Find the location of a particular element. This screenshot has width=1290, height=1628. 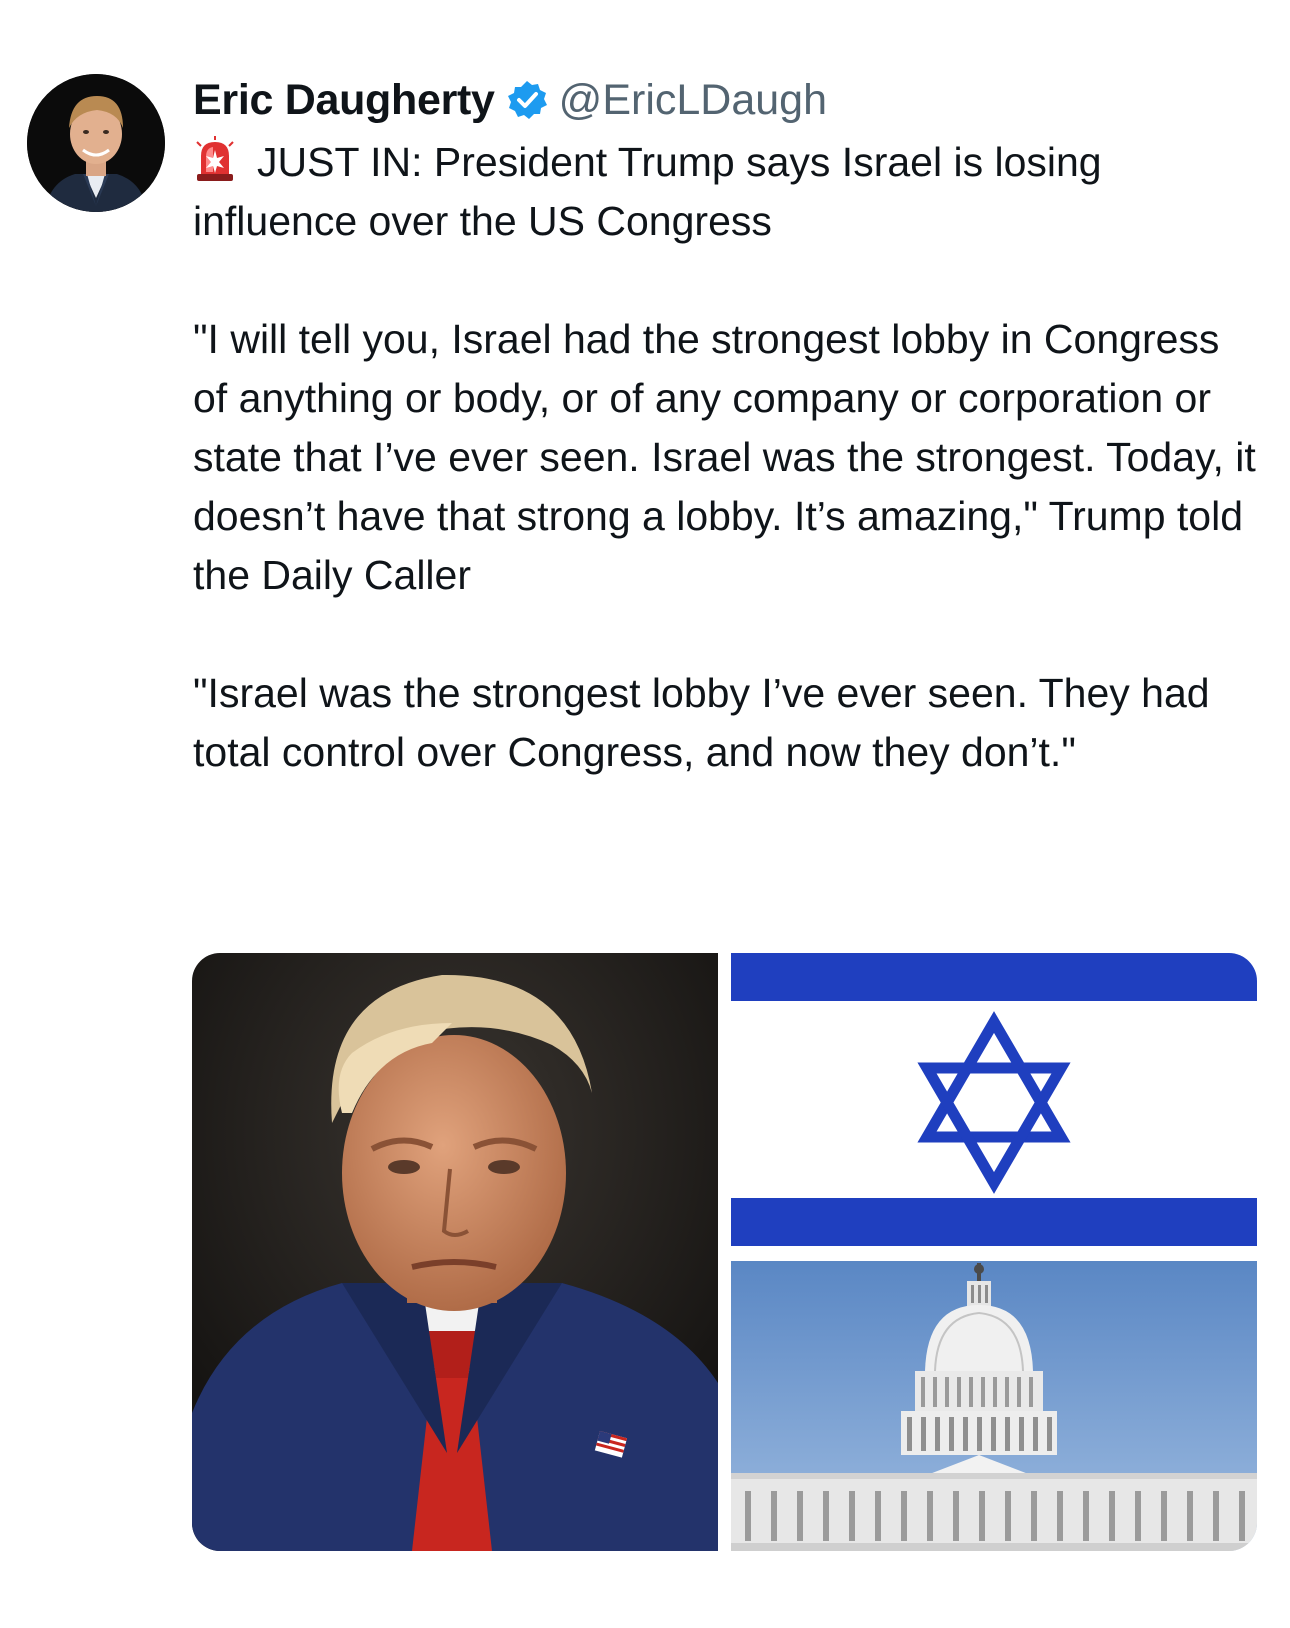

verified-badge-icon is located at coordinates (527, 100).